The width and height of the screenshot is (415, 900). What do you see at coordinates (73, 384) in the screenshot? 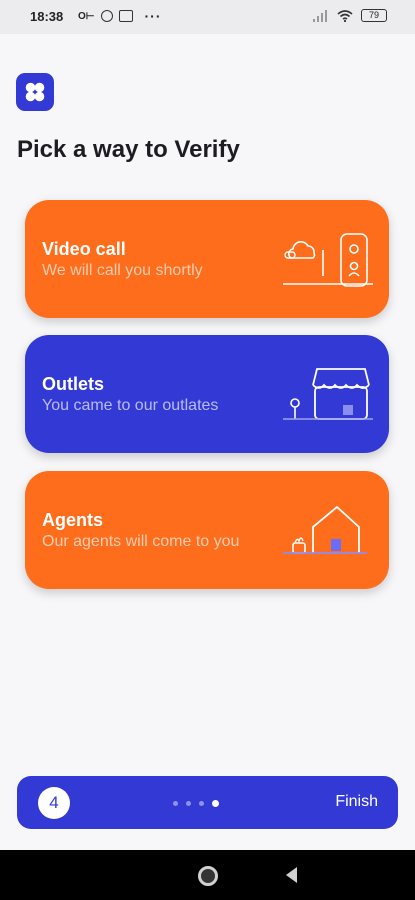
I see `option-title: Outlets` at bounding box center [73, 384].